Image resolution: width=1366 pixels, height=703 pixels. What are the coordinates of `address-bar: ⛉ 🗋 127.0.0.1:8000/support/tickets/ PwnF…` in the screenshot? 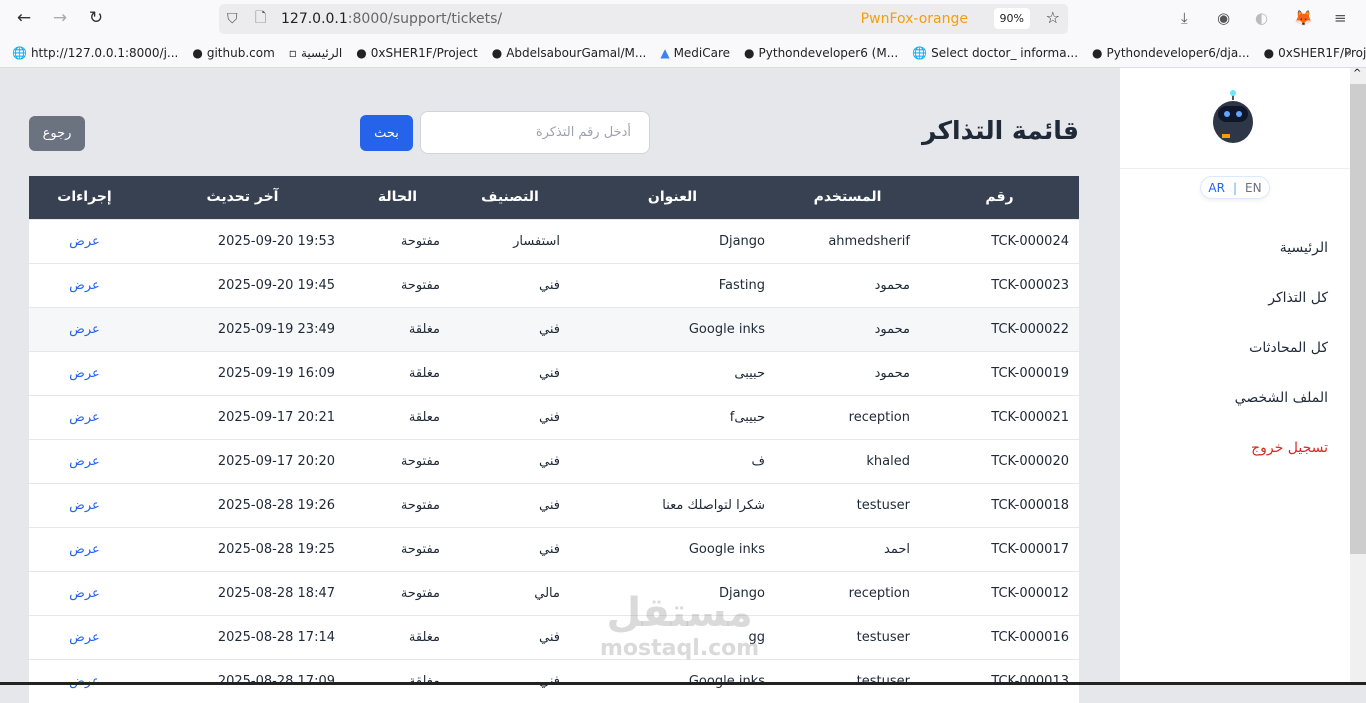 It's located at (643, 19).